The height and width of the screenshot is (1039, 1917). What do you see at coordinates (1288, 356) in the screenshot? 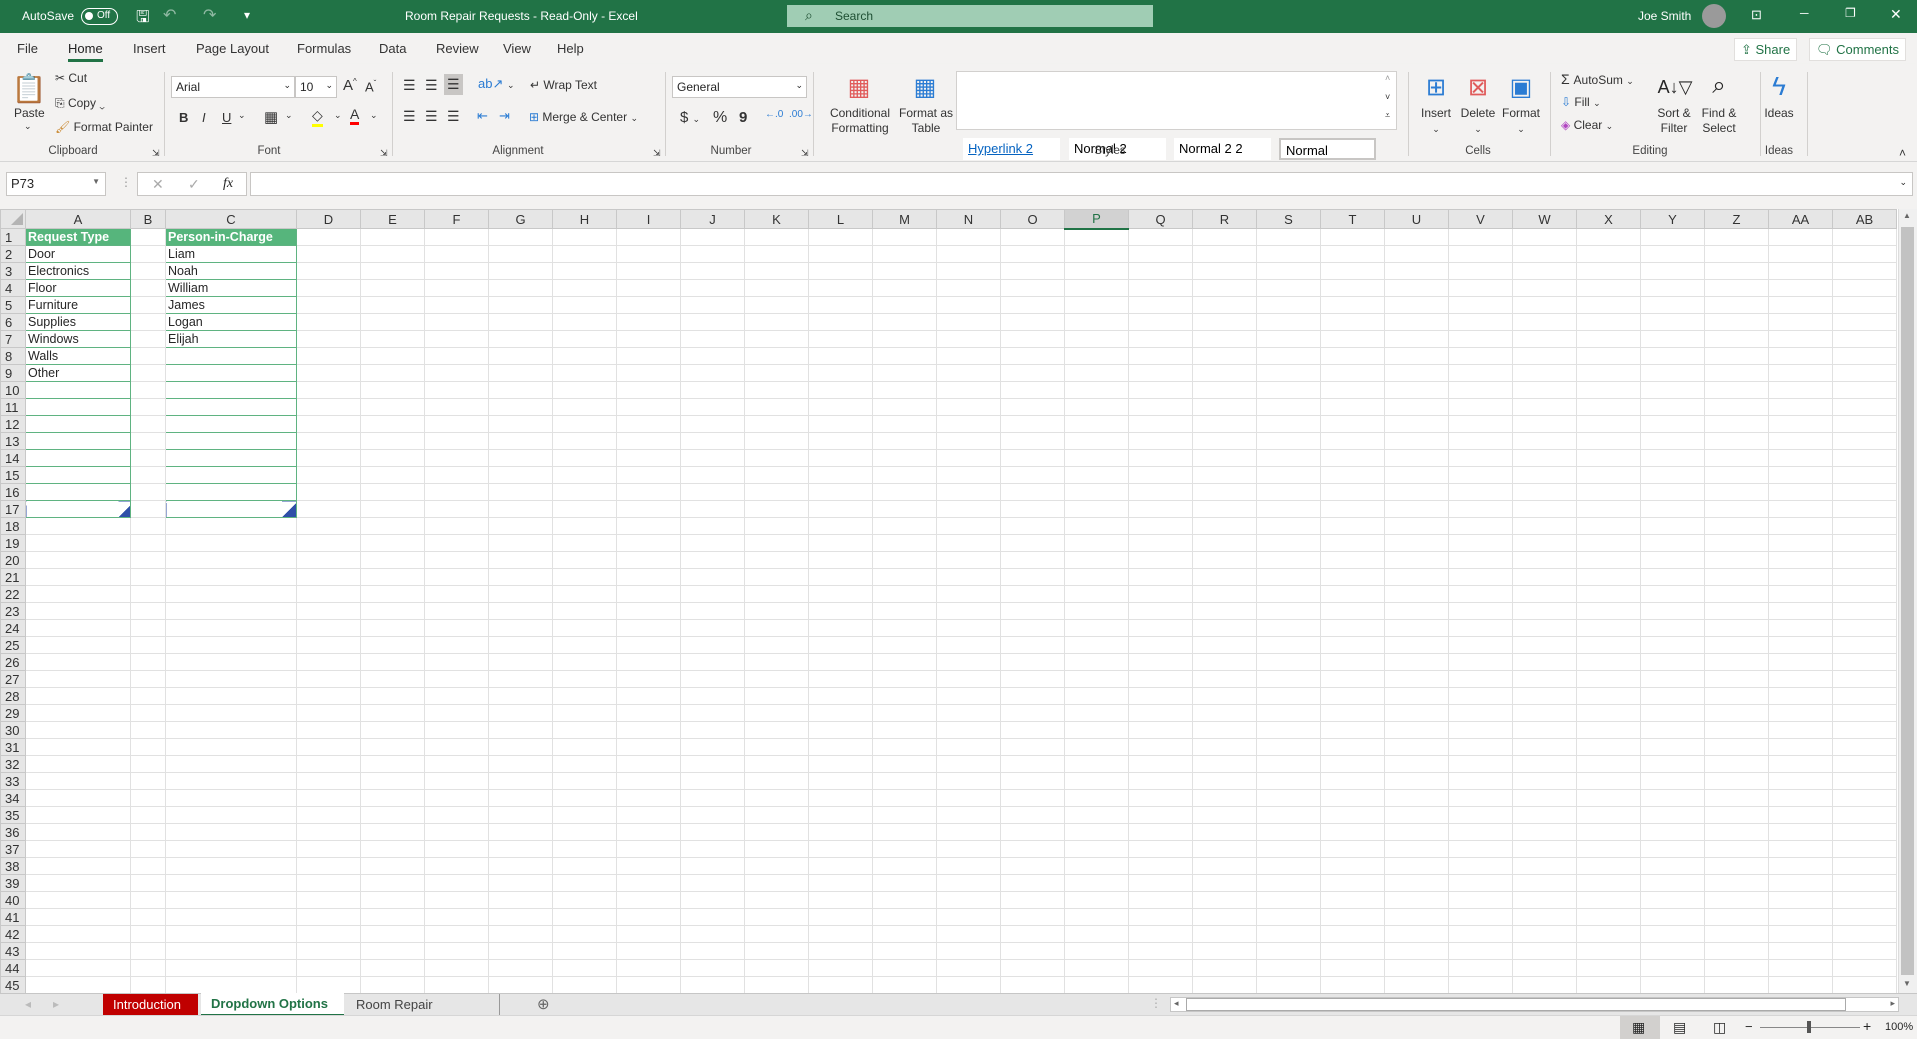
I see `cell-S8` at bounding box center [1288, 356].